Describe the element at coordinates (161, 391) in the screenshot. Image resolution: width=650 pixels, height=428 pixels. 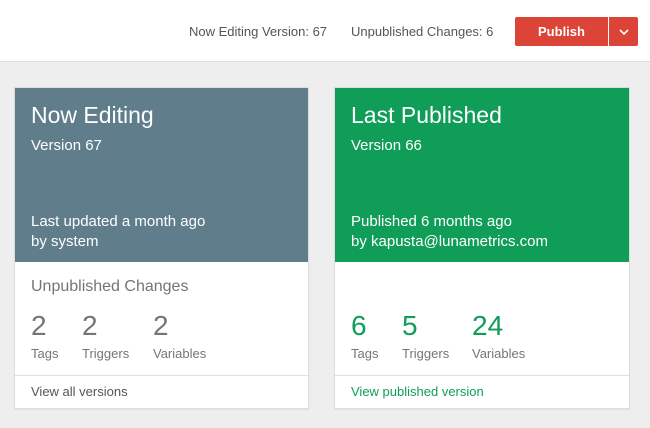
I see `card-footer: View all versions` at that location.